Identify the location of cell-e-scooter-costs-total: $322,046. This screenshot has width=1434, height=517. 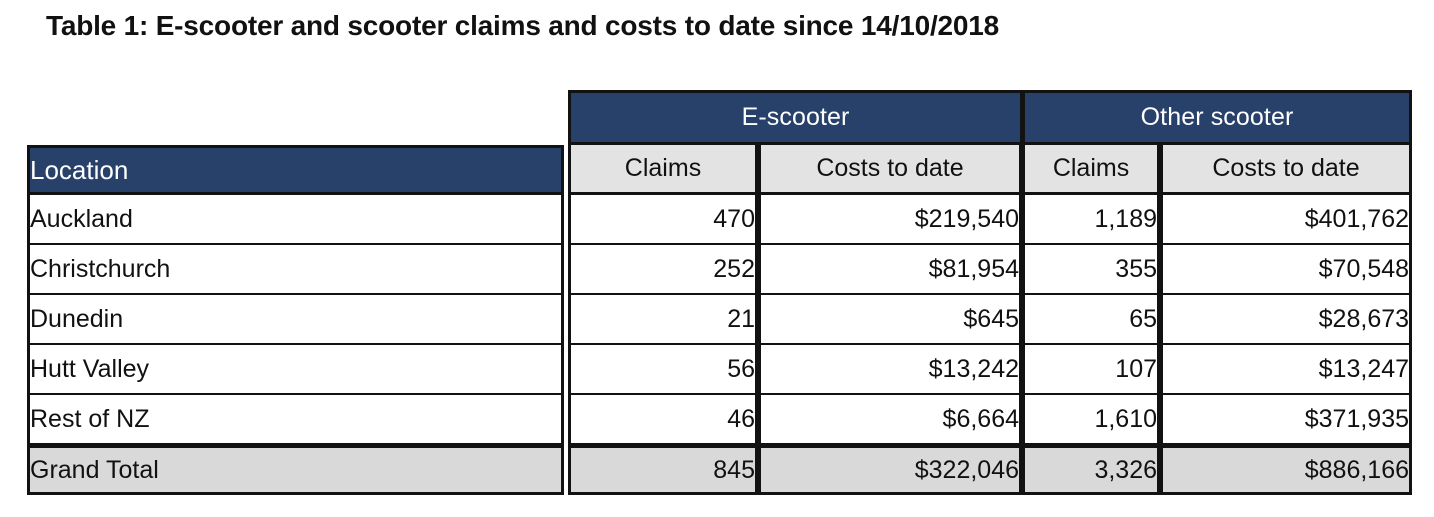
(890, 470).